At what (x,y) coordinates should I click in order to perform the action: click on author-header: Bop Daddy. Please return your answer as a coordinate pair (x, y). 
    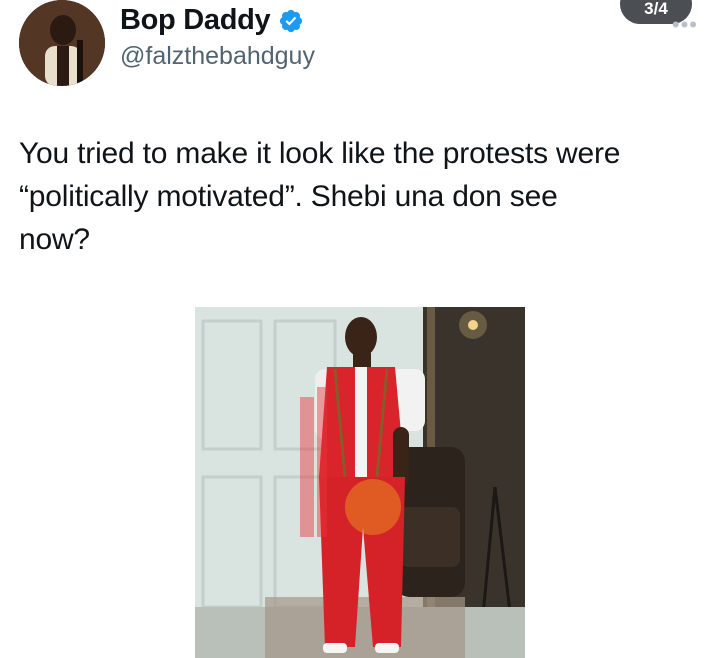
    Looking at the image, I should click on (212, 20).